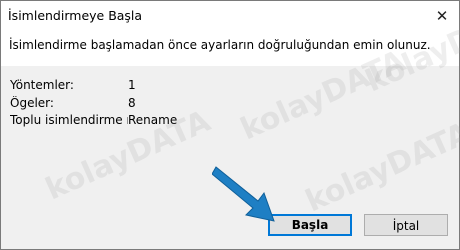 Image resolution: width=460 pixels, height=250 pixels. Describe the element at coordinates (42, 85) in the screenshot. I see `detail-label: Yöntemler:` at that location.